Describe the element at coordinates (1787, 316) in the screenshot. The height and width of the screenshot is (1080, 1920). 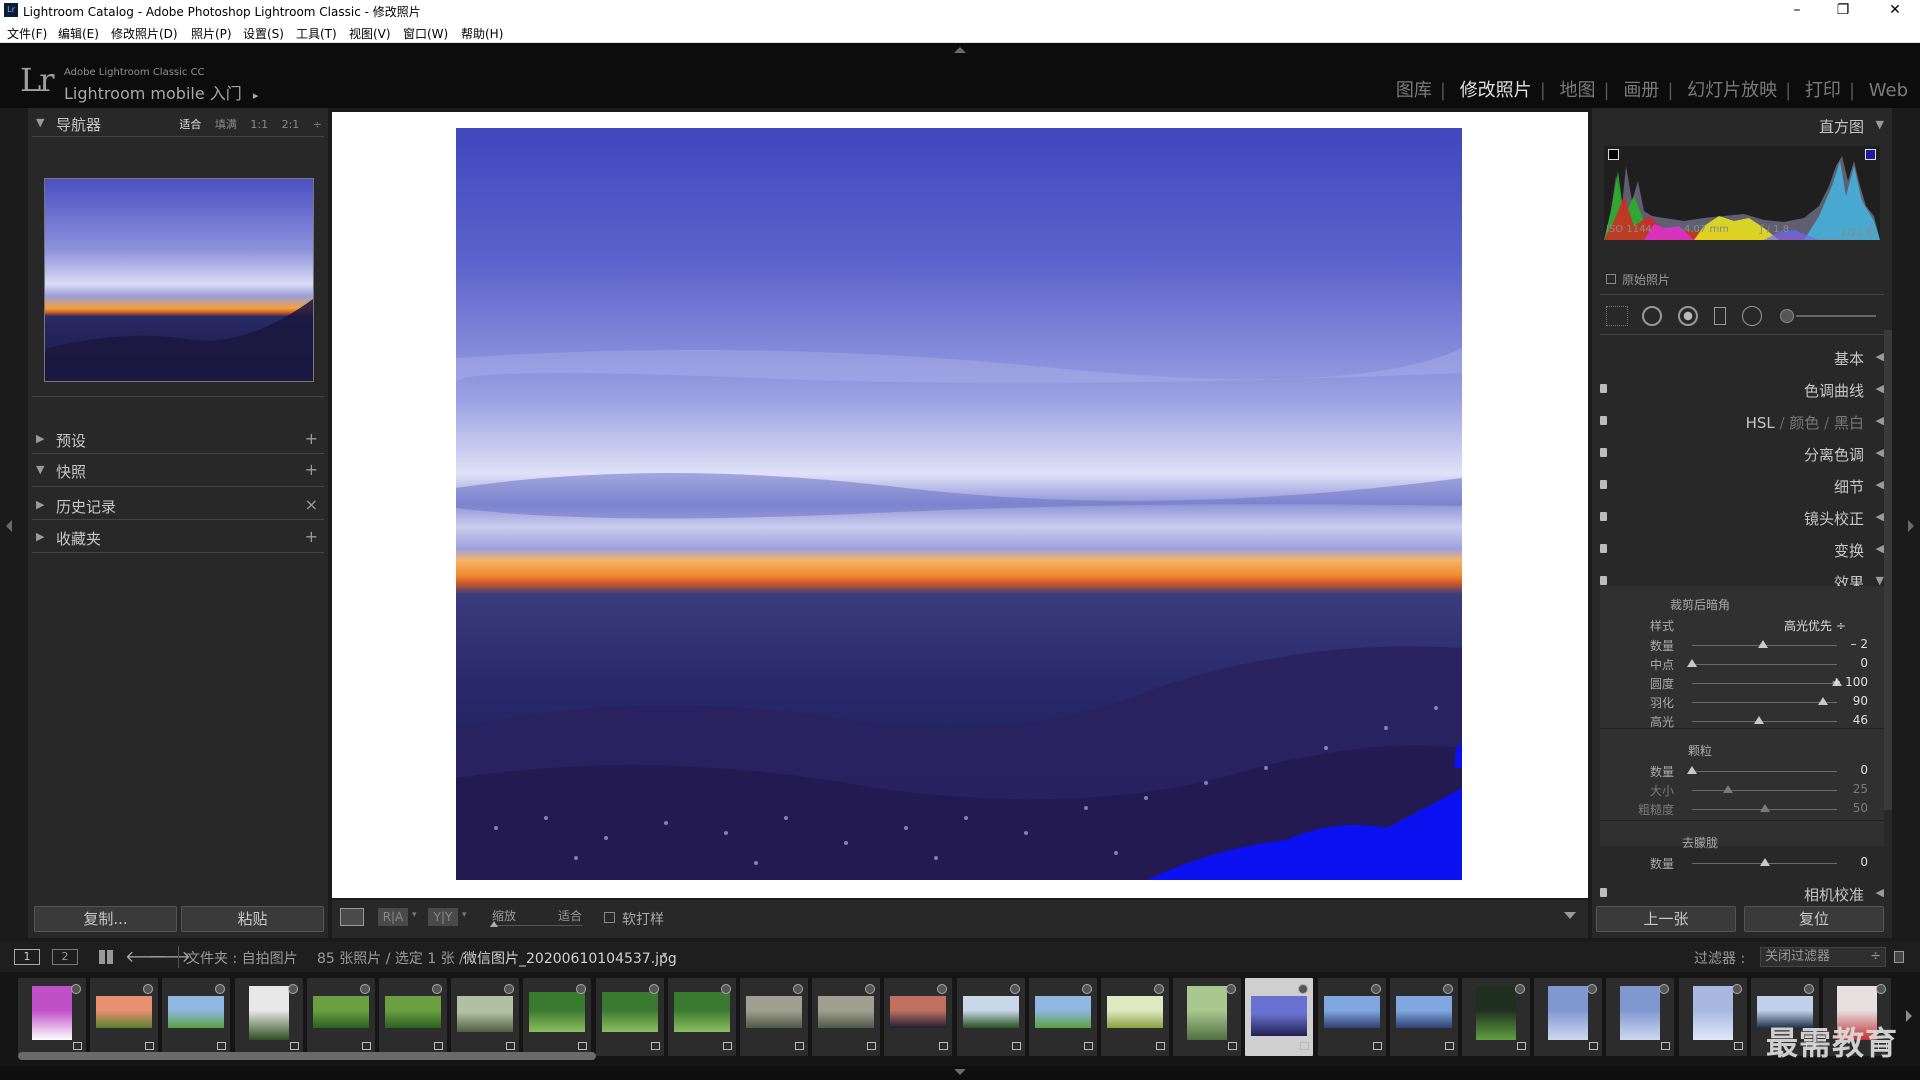
I see `adjustment-brush-icon` at that location.